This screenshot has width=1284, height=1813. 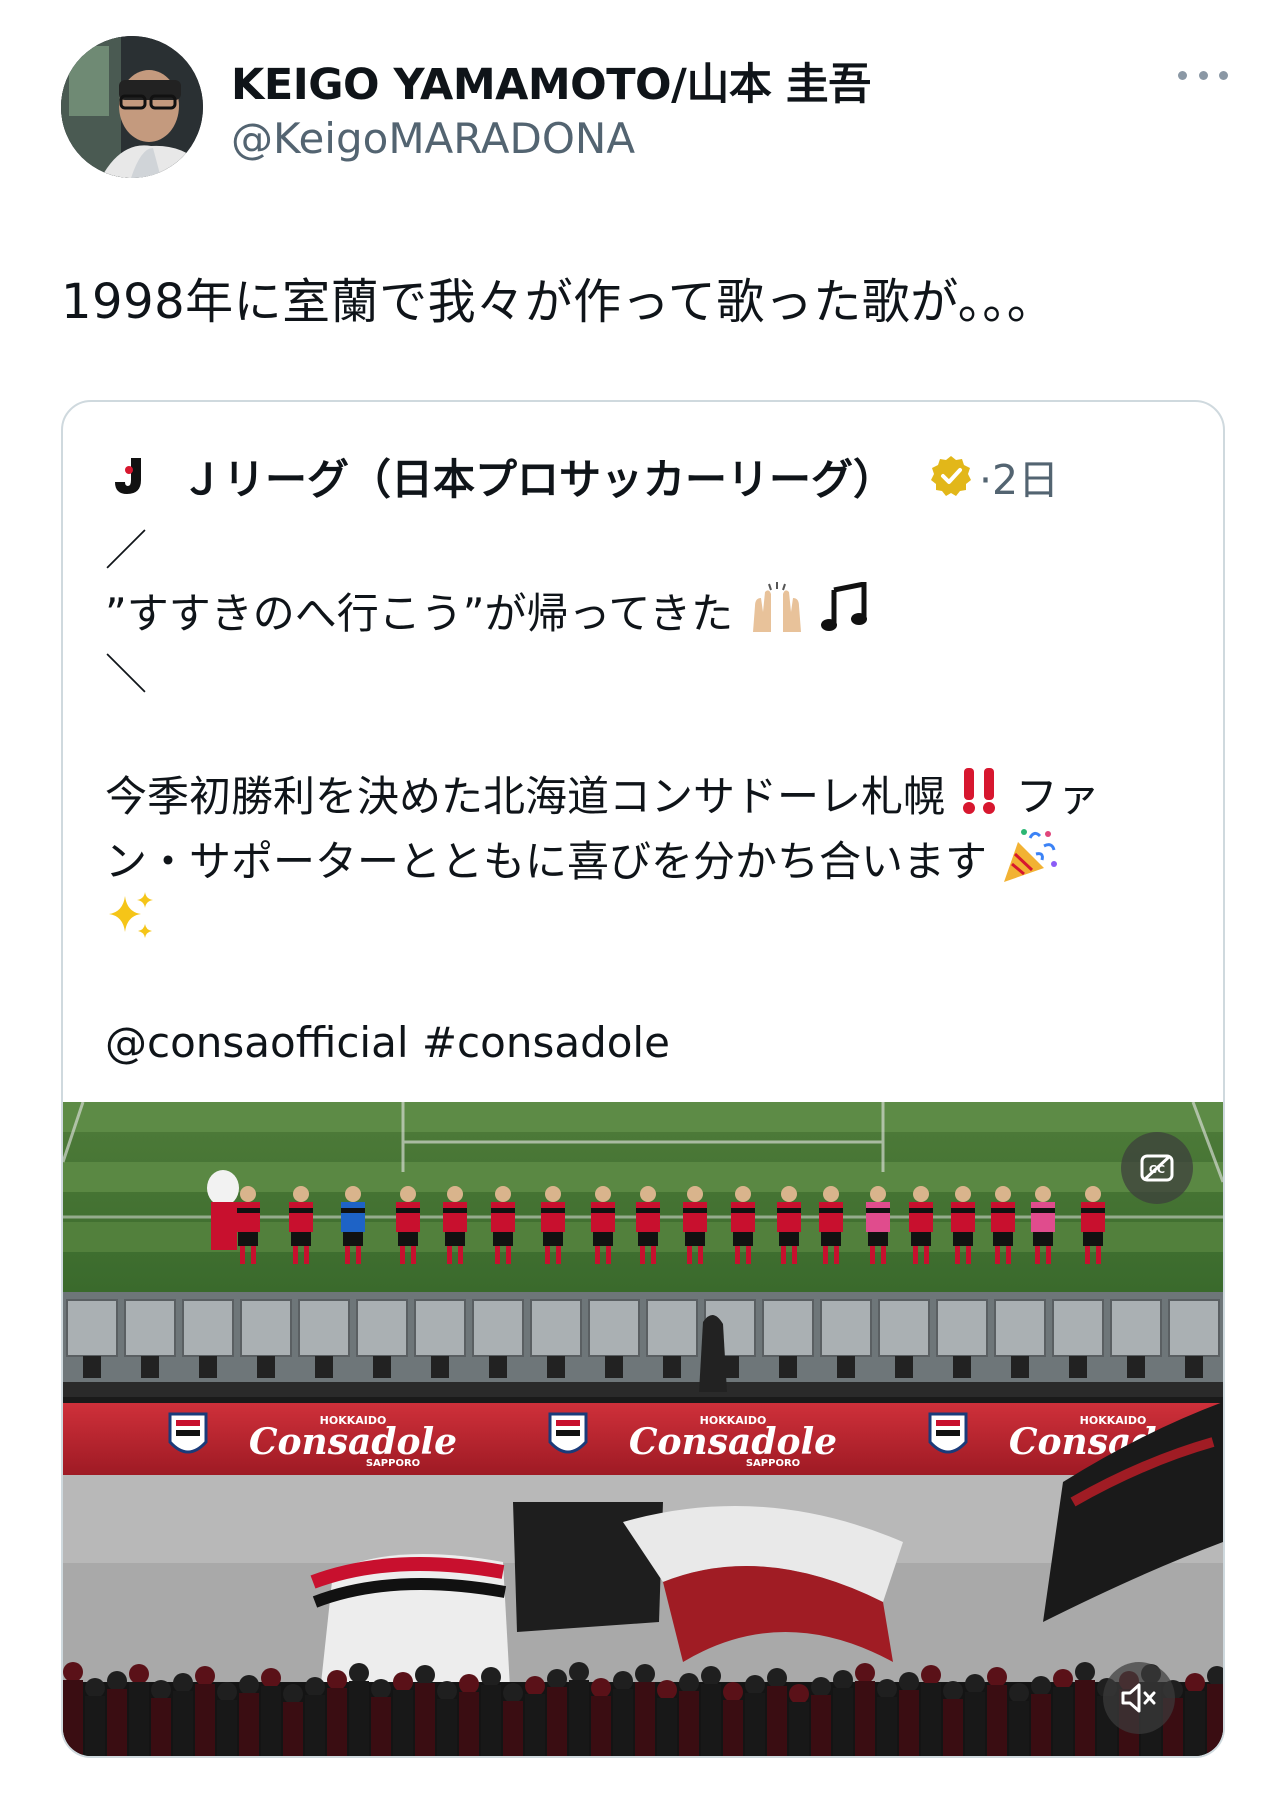 I want to click on author-handle: @KeigoMARADONA, so click(x=433, y=138).